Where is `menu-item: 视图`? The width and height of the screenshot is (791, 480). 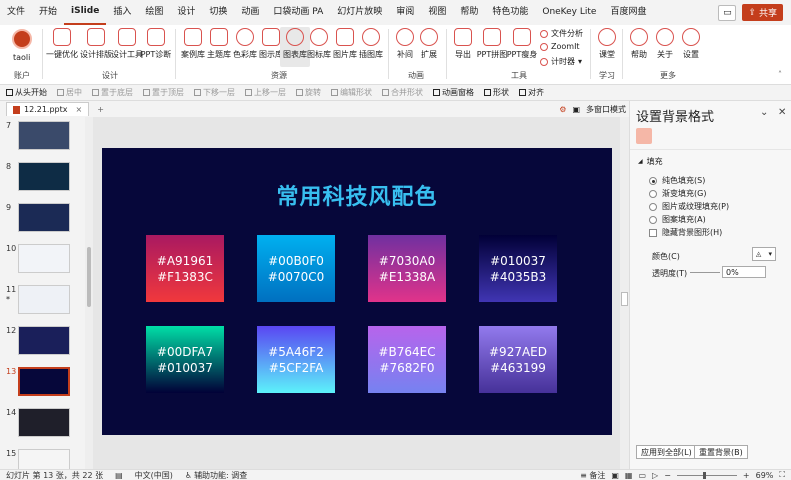 menu-item: 视图 is located at coordinates (437, 12).